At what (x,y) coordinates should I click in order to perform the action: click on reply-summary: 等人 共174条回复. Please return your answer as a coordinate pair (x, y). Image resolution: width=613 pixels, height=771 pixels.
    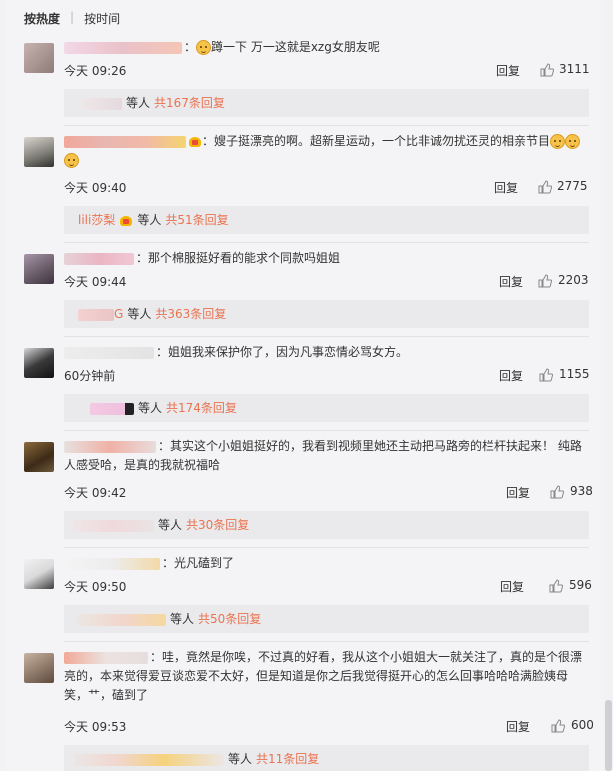
    Looking at the image, I should click on (326, 408).